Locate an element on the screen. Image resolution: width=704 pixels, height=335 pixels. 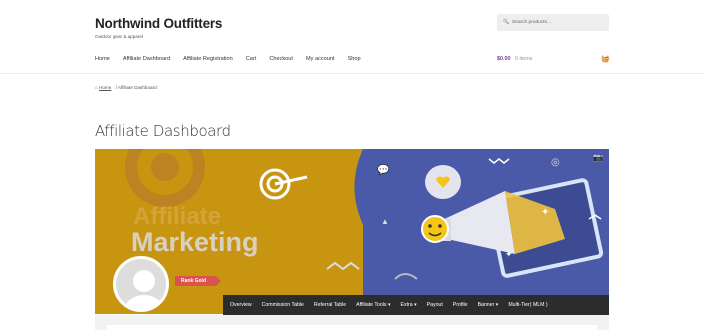
avatar is located at coordinates (141, 284).